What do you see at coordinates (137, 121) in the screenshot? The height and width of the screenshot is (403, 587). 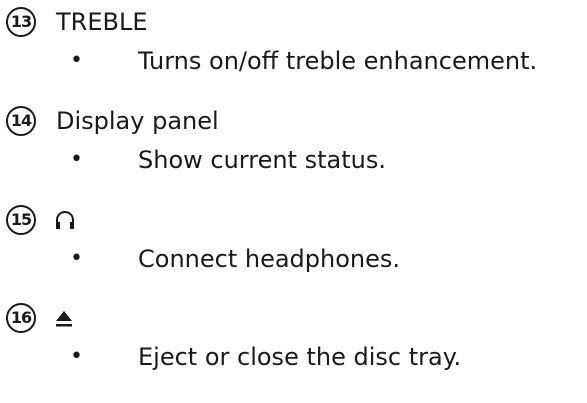 I see `item-title: Display panel` at bounding box center [137, 121].